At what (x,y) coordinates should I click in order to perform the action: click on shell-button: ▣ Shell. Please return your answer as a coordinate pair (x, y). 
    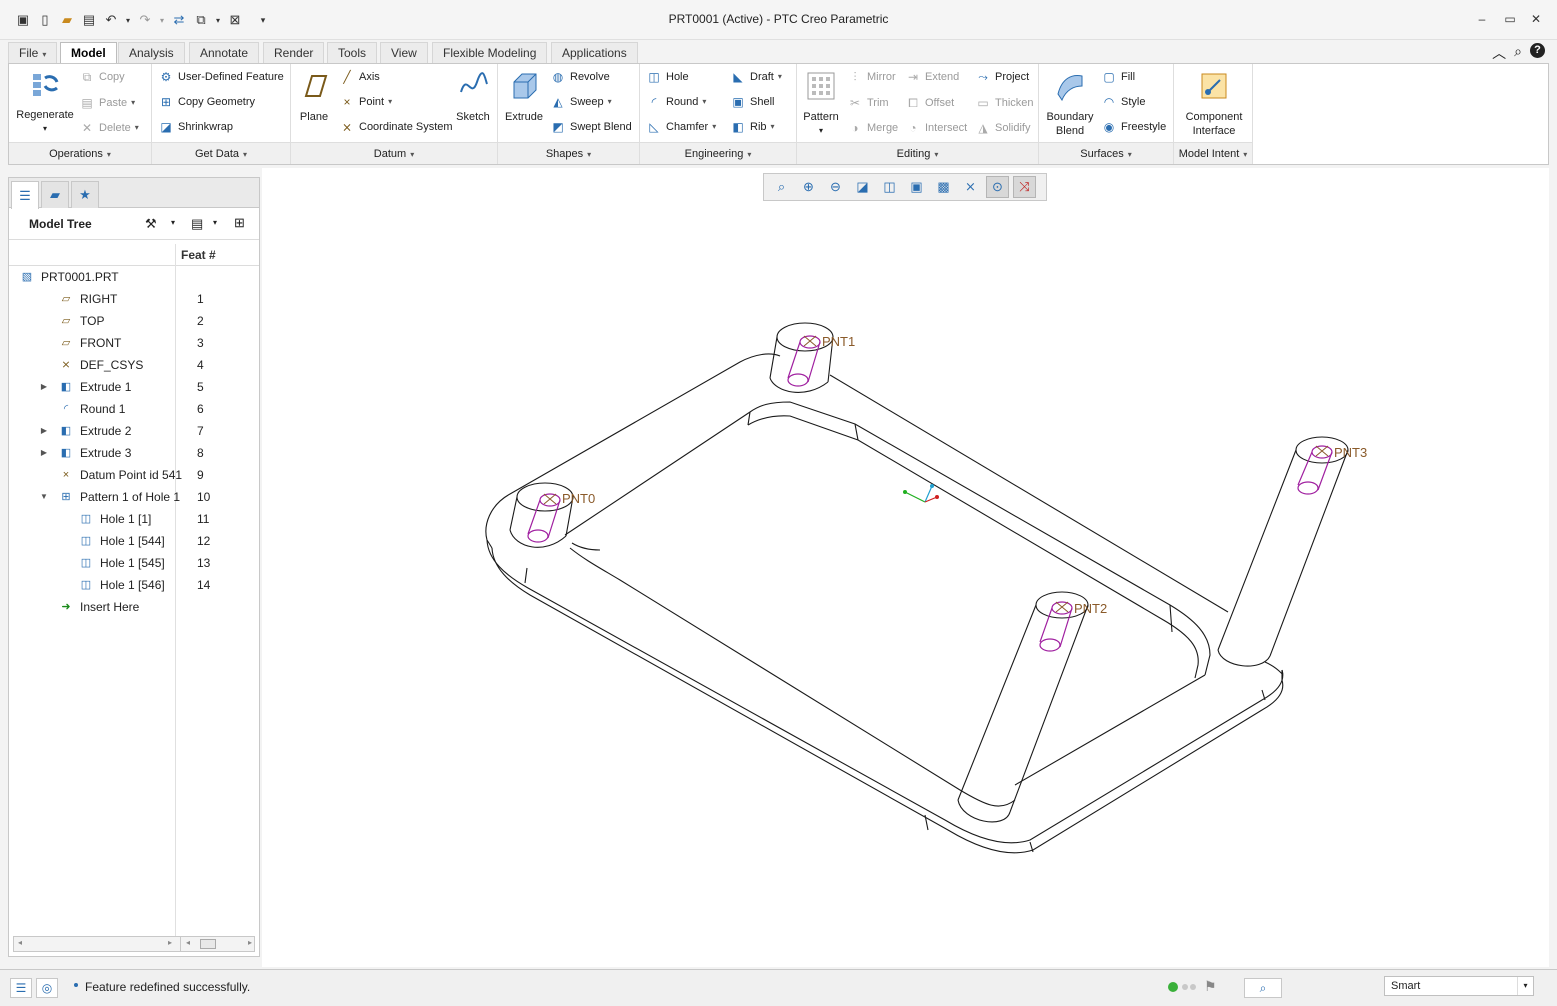
    Looking at the image, I should click on (752, 102).